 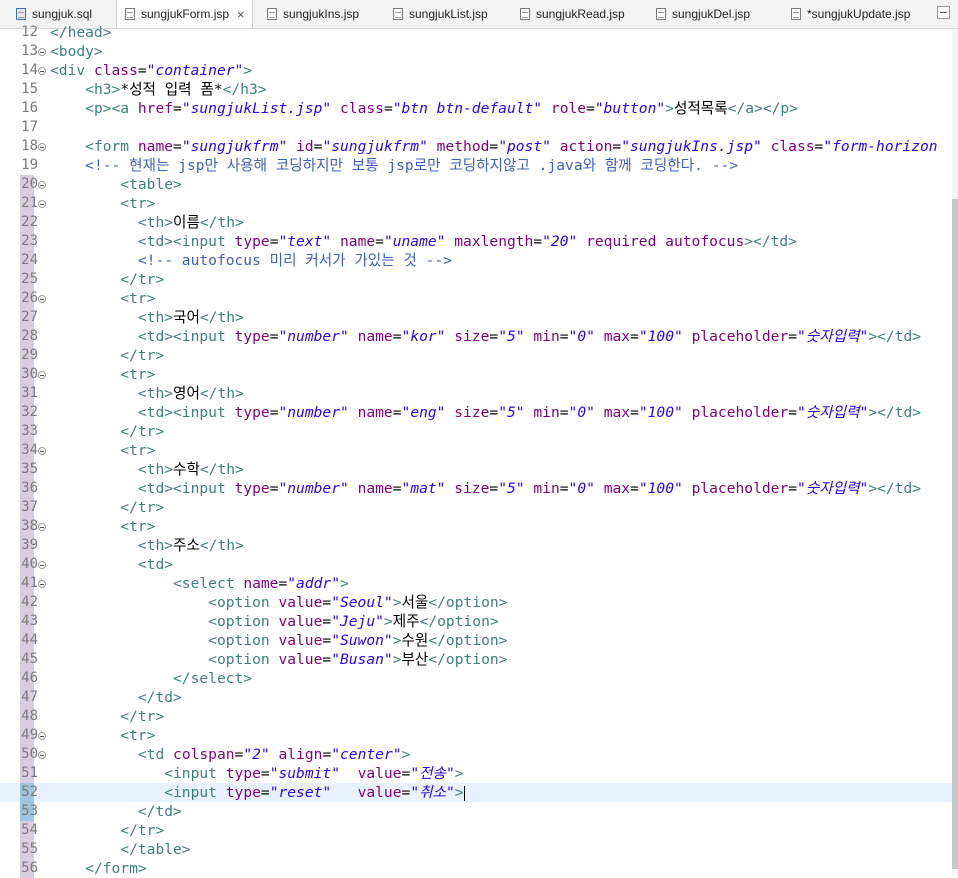 What do you see at coordinates (476, 89) in the screenshot?
I see `code-line: 15 <h3>*성적 입력 폼*</h3>` at bounding box center [476, 89].